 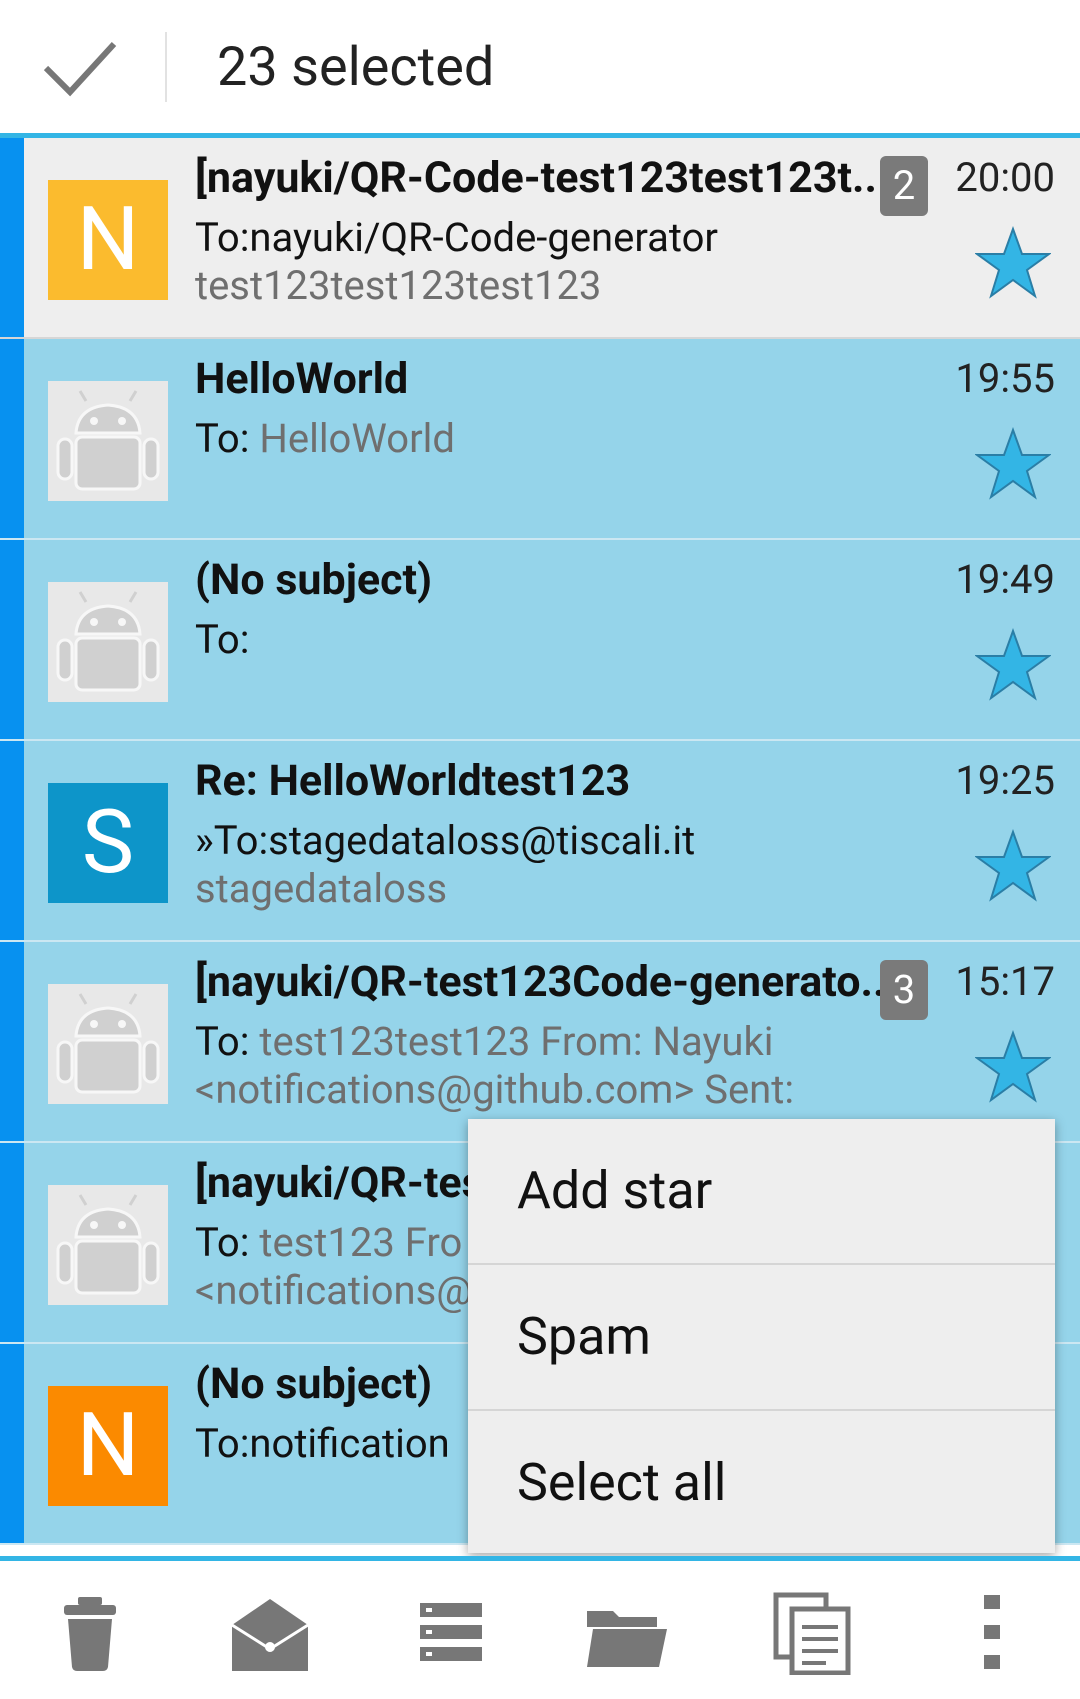 What do you see at coordinates (334, 1290) in the screenshot?
I see `message-preview: <notifications@` at bounding box center [334, 1290].